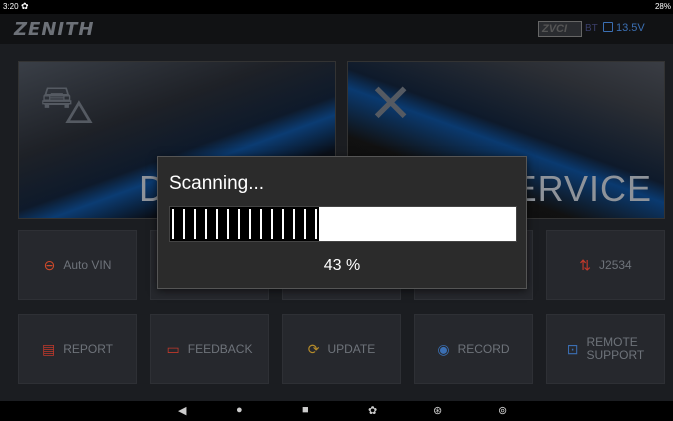  Describe the element at coordinates (336, 7) in the screenshot. I see `status-bar: 3:20 ✿ 28%` at that location.